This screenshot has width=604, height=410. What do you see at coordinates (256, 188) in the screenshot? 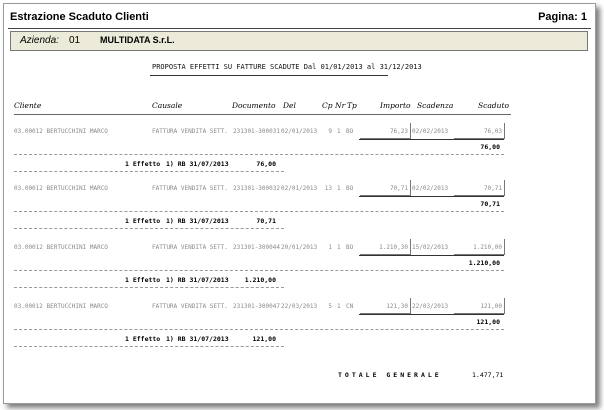
I see `row-documento: 231301-300032` at bounding box center [256, 188].